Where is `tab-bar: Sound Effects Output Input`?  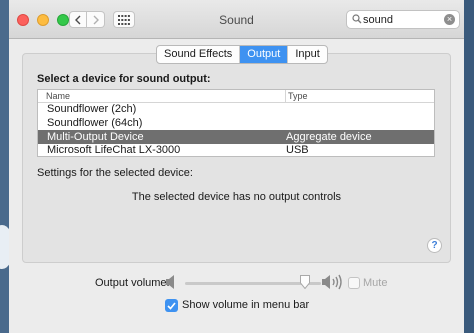 tab-bar: Sound Effects Output Input is located at coordinates (242, 54).